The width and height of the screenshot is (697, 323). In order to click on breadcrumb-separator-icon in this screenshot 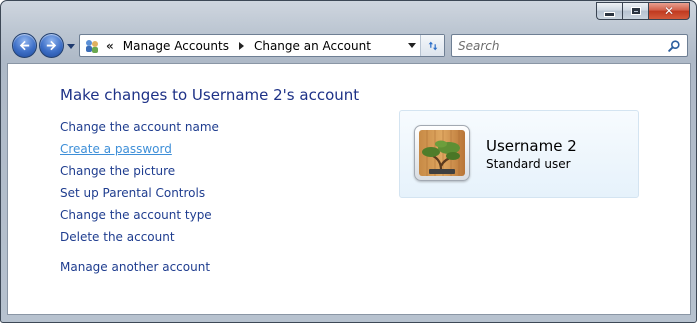, I will do `click(241, 45)`.